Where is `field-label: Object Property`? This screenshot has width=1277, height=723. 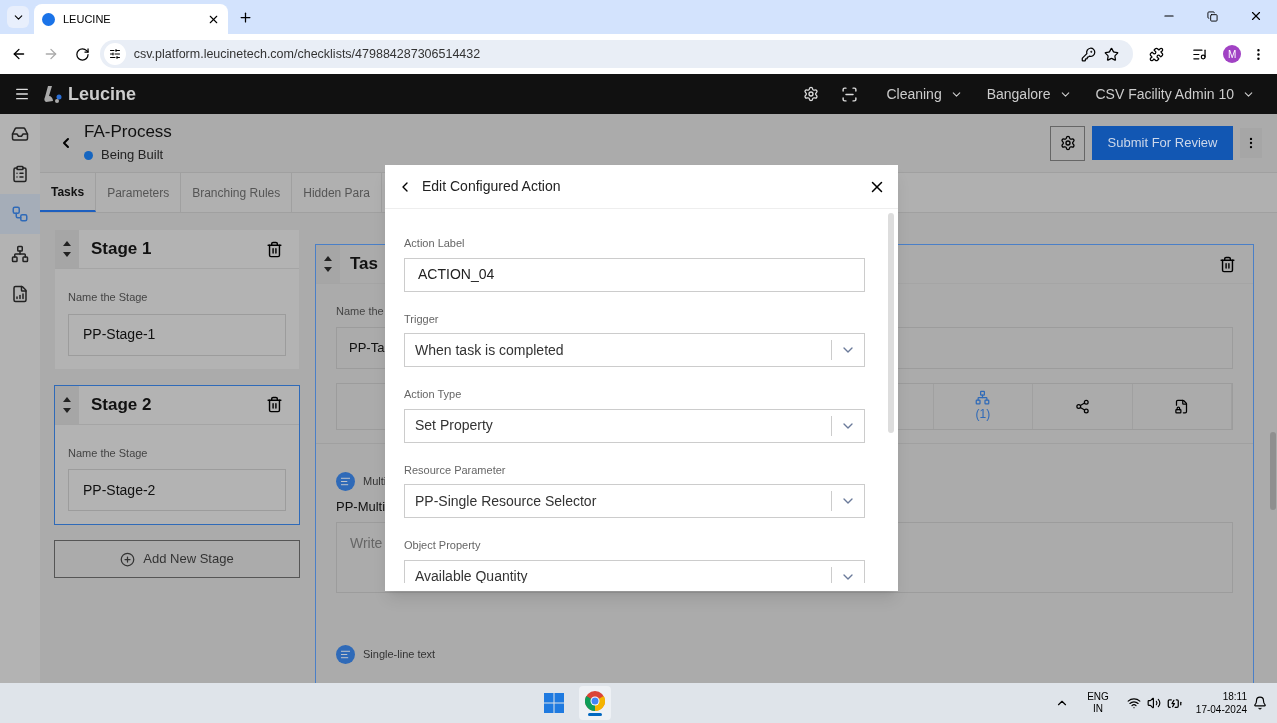
field-label: Object Property is located at coordinates (443, 545).